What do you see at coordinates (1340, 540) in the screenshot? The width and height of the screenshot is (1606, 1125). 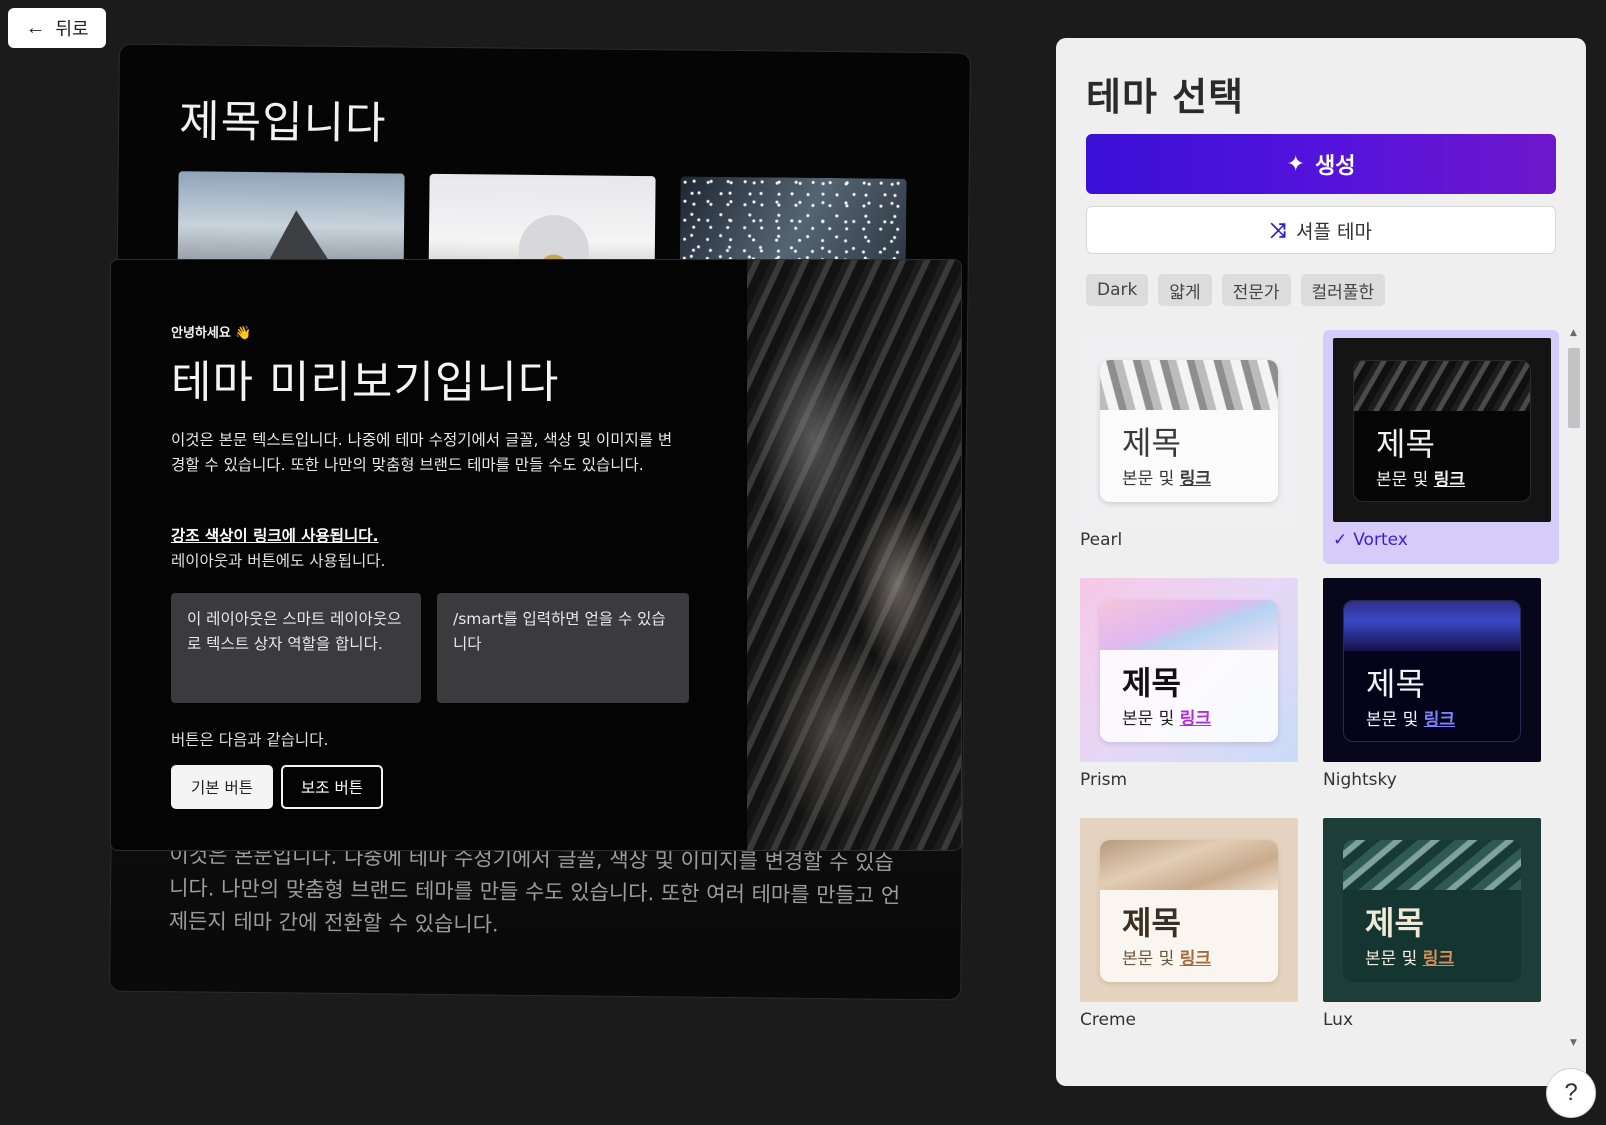 I see `checkmark-icon: ✓` at bounding box center [1340, 540].